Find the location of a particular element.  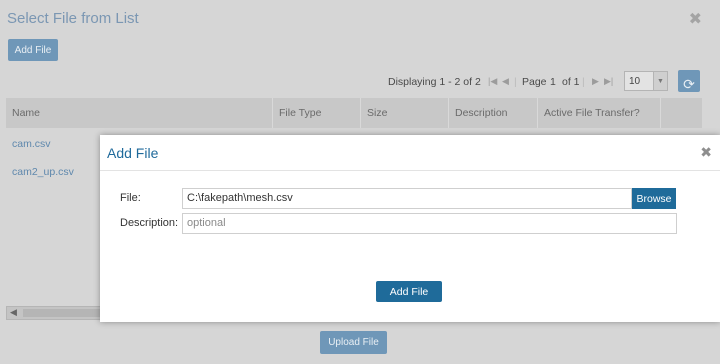

column-header-active-transfer: Active File Transfer? is located at coordinates (598, 113).